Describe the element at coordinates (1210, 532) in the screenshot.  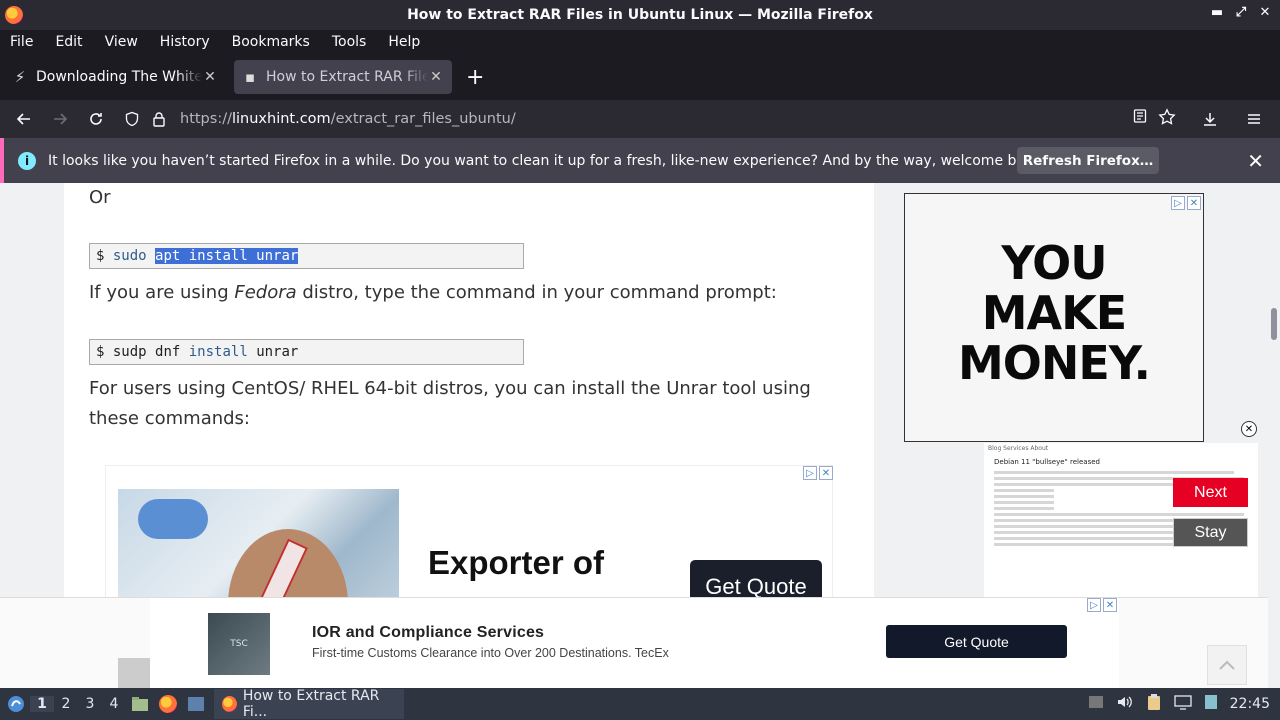
I see `stay-button: Stay` at that location.